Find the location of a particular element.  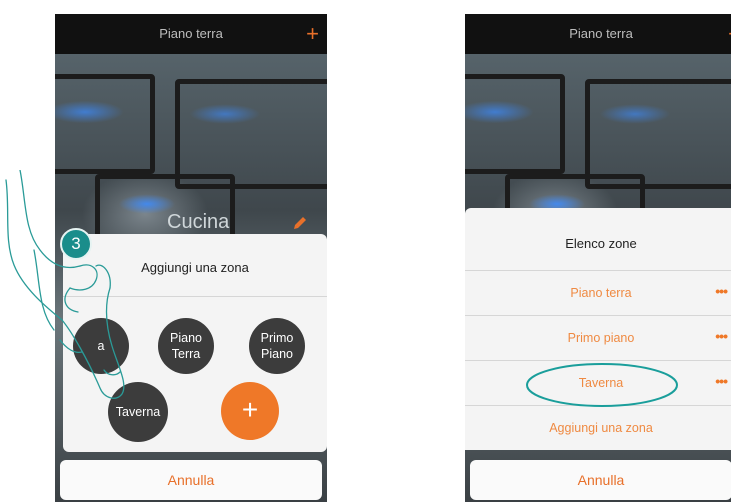

add-zone-row: Aggiungi una zona is located at coordinates (598, 428).